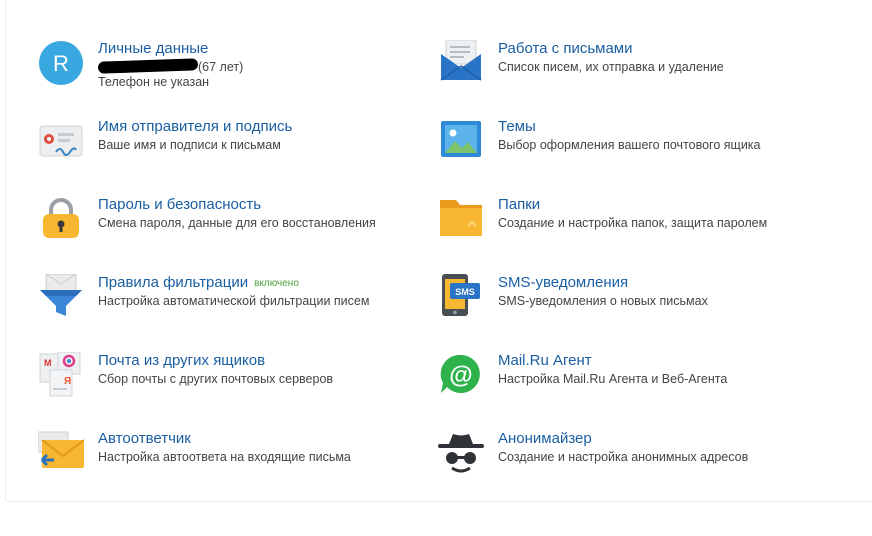  What do you see at coordinates (61, 453) in the screenshot?
I see `autoreply-envelope-icon` at bounding box center [61, 453].